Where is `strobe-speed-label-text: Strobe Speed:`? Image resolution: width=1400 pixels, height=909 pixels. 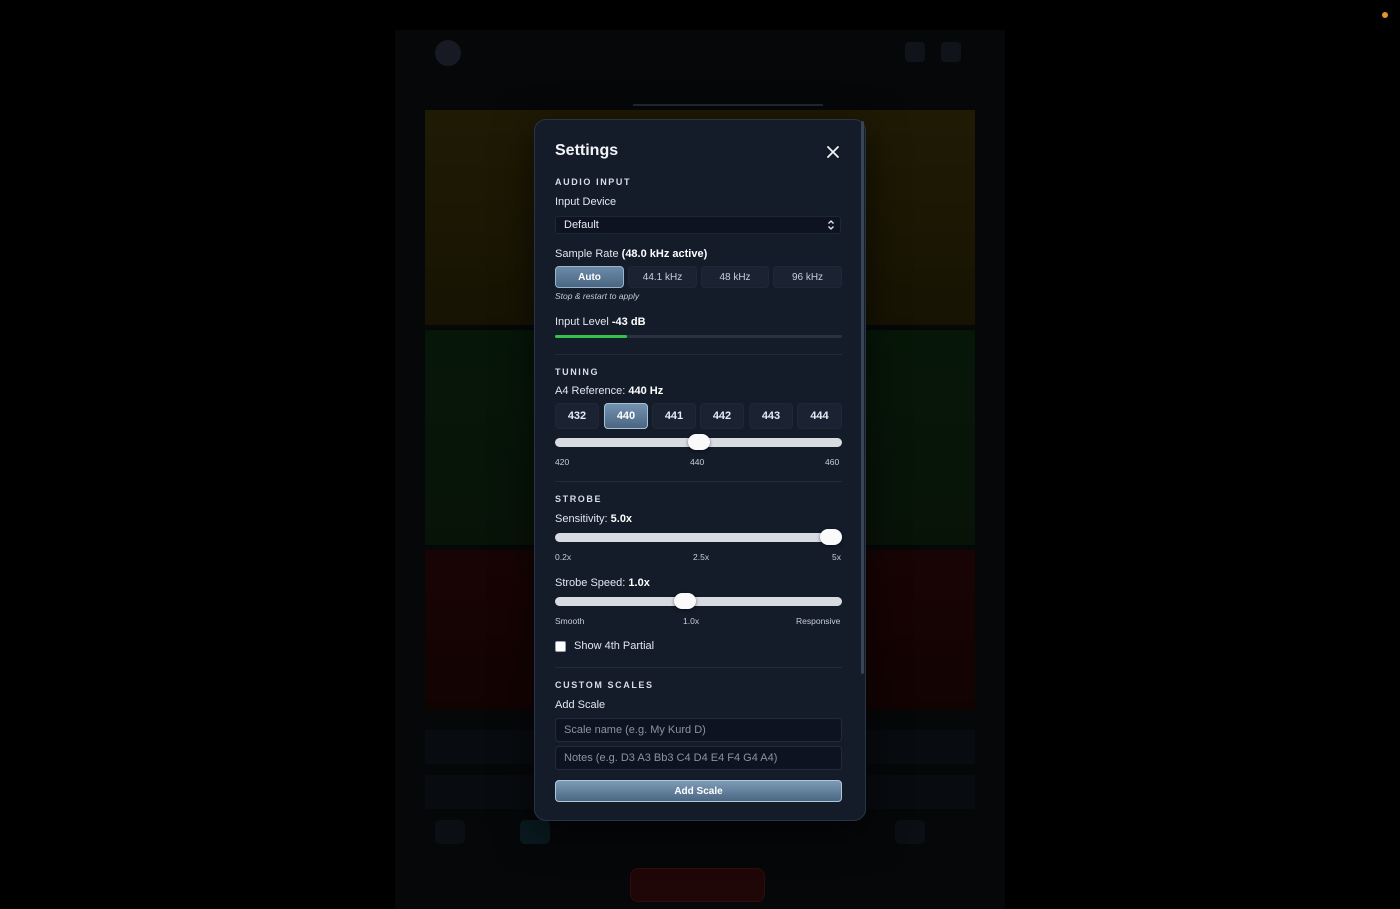 strobe-speed-label-text: Strobe Speed: is located at coordinates (590, 583).